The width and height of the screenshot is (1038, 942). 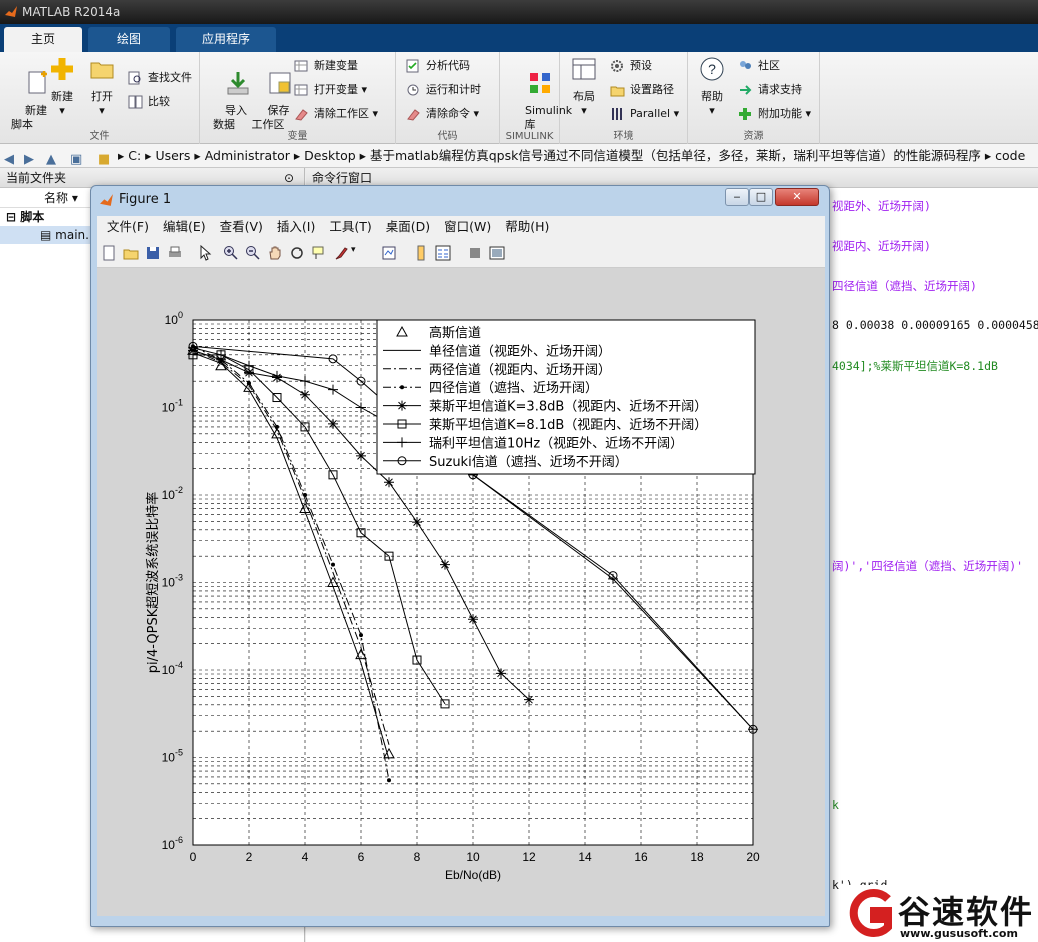 I want to click on file-group: 新建 脚本 新建 ▾ 打开 ▾ 查找文件 比较 文件, so click(x=100, y=98).